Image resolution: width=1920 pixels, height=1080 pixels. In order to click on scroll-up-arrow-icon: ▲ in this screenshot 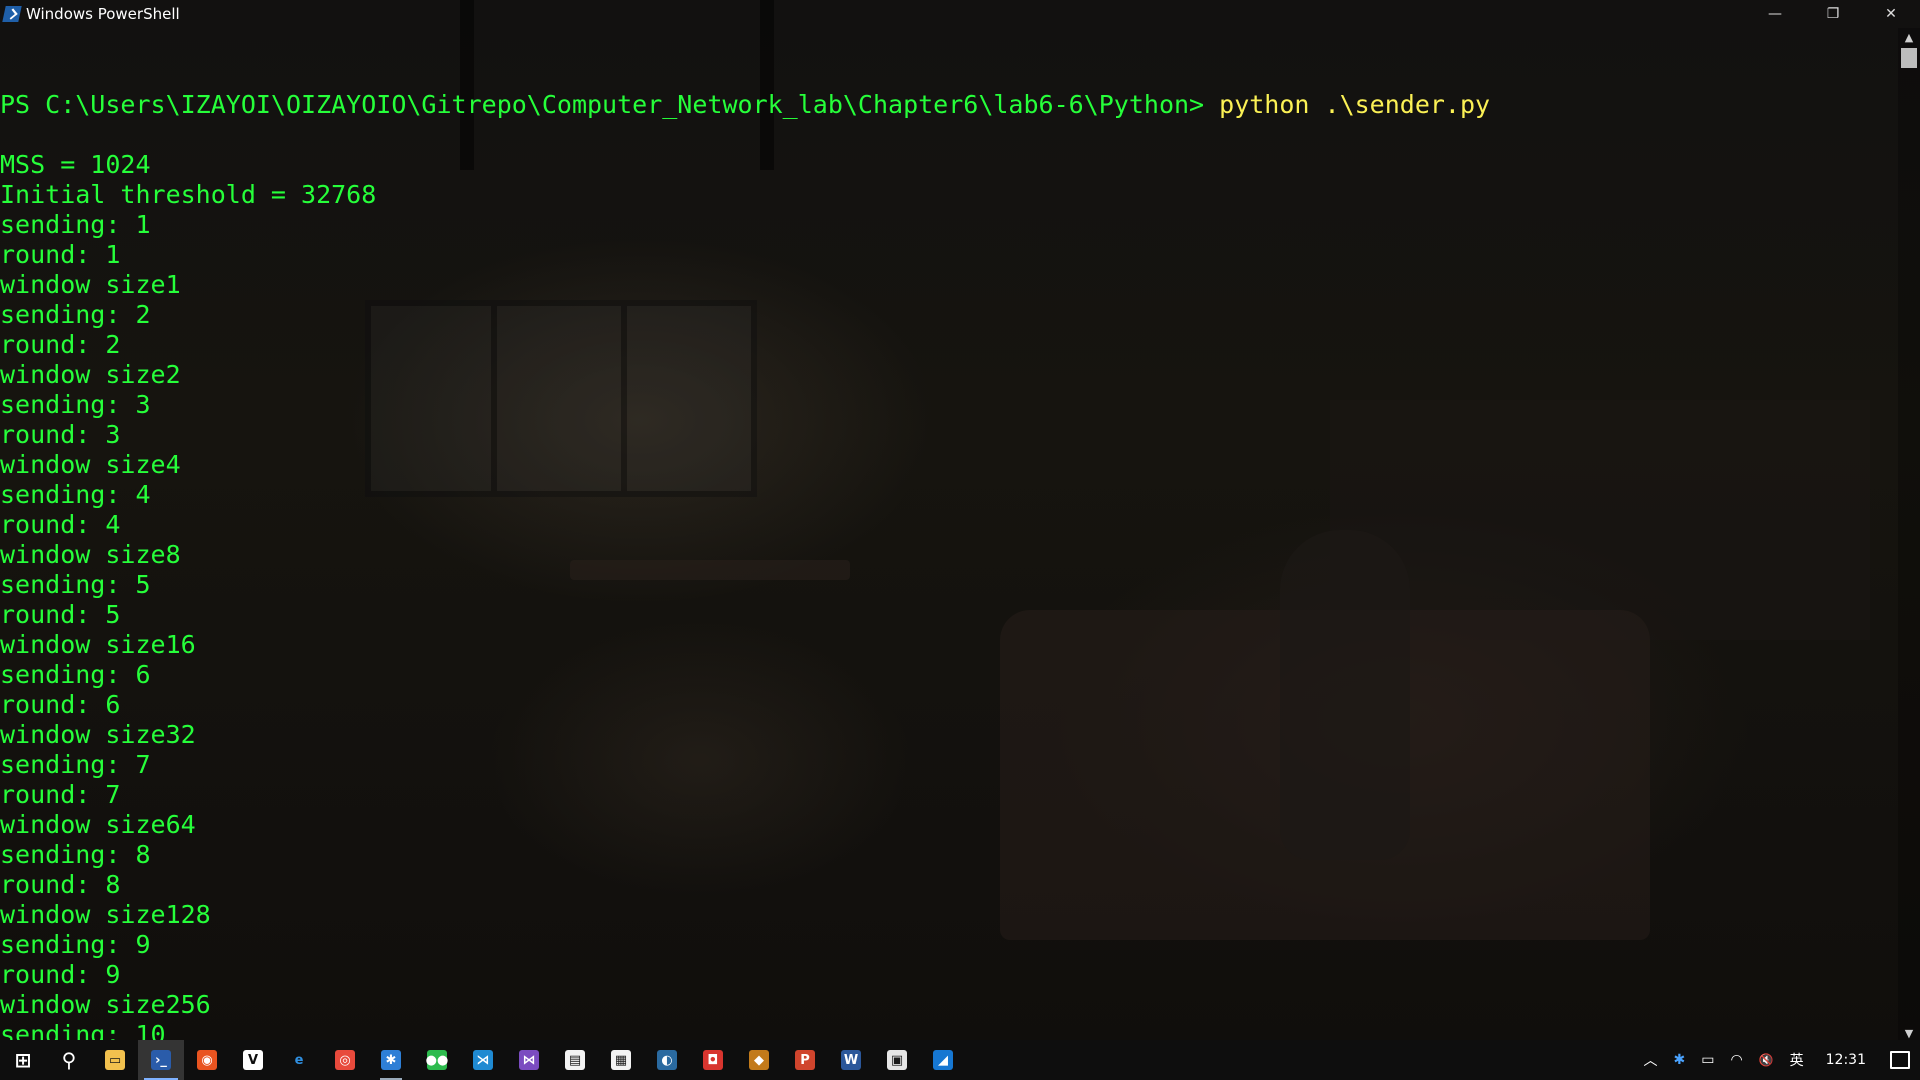, I will do `click(1909, 37)`.